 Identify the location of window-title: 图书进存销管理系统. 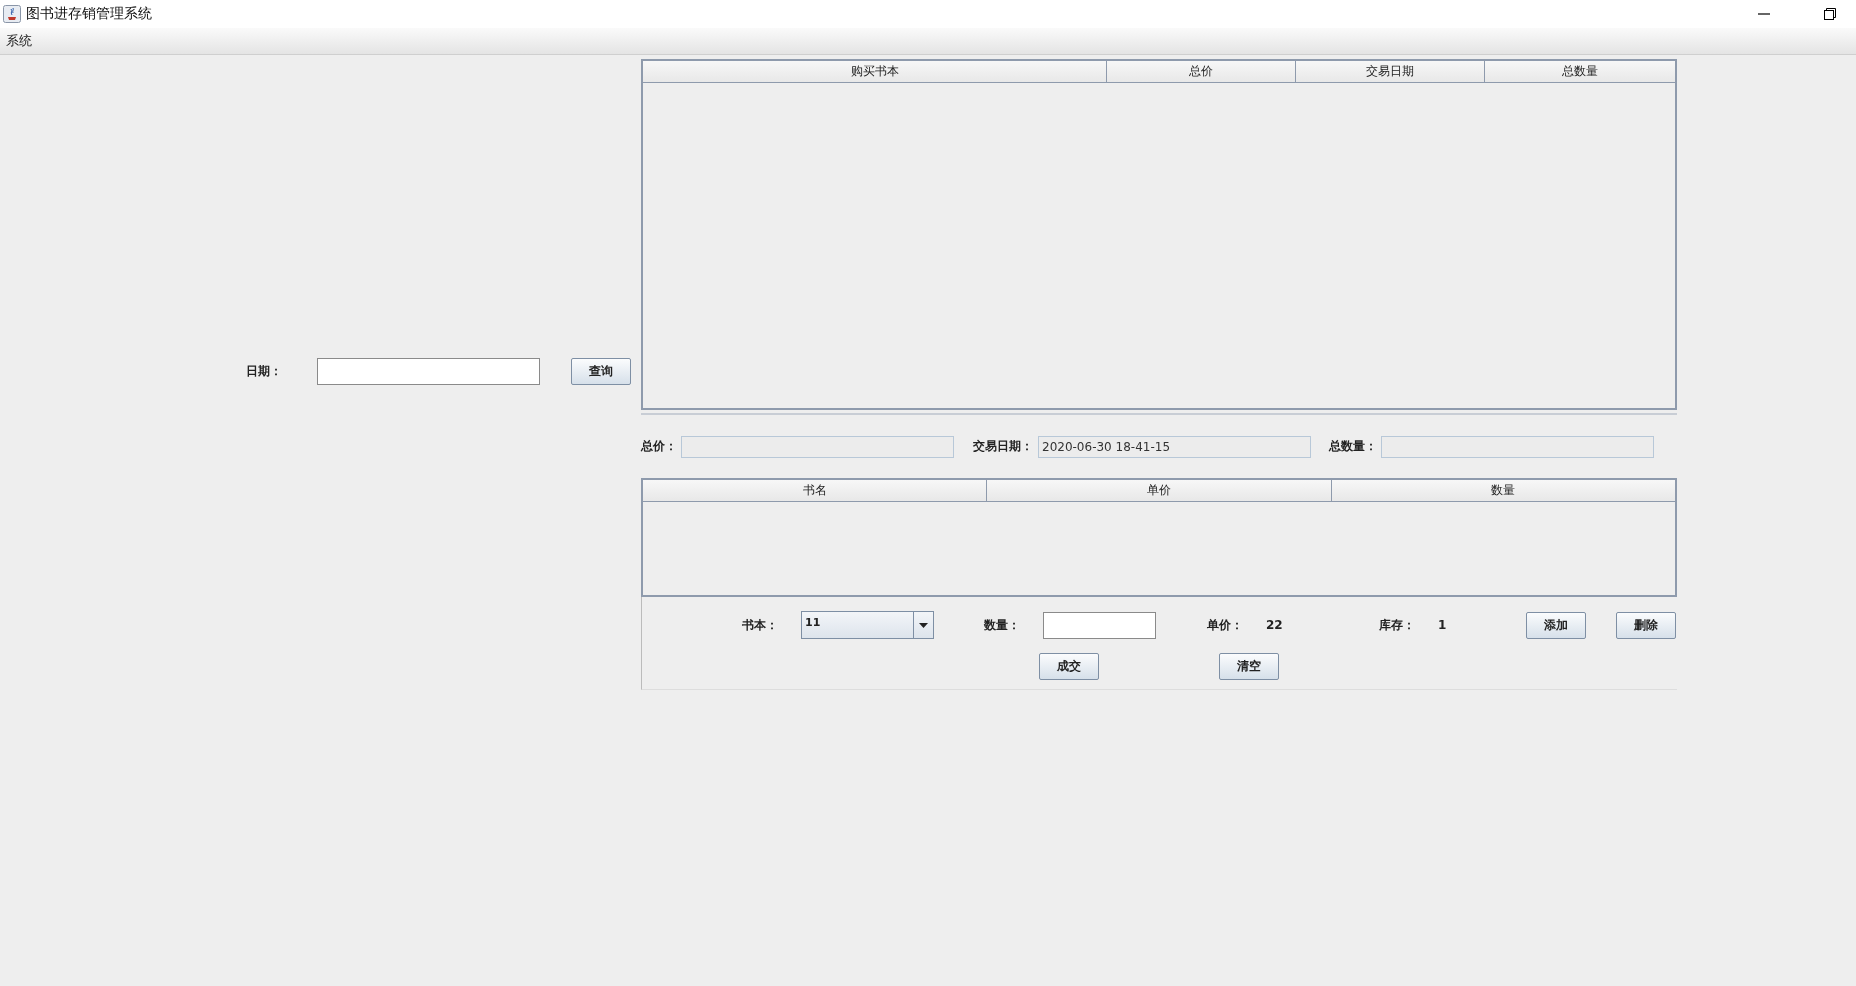
(89, 14).